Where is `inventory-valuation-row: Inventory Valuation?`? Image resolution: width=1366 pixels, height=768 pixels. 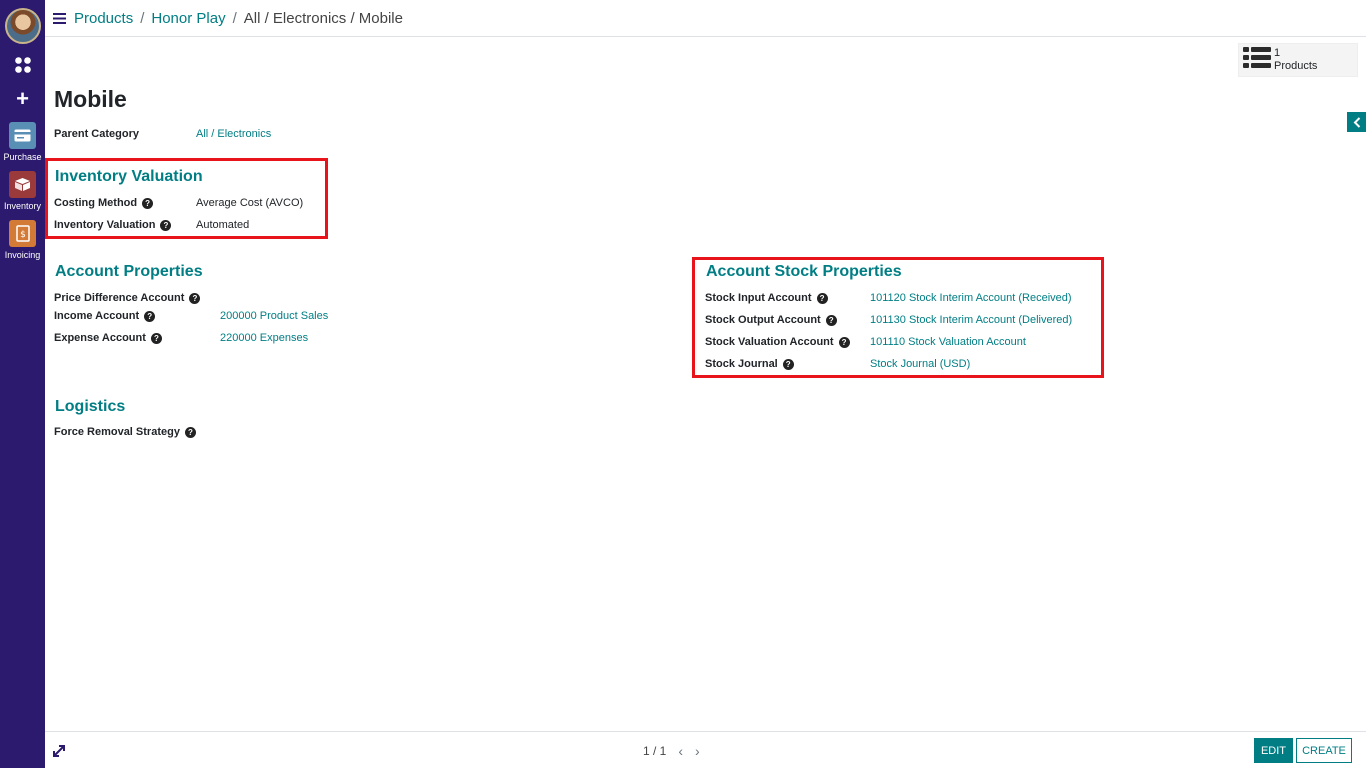
inventory-valuation-row: Inventory Valuation? is located at coordinates (113, 225).